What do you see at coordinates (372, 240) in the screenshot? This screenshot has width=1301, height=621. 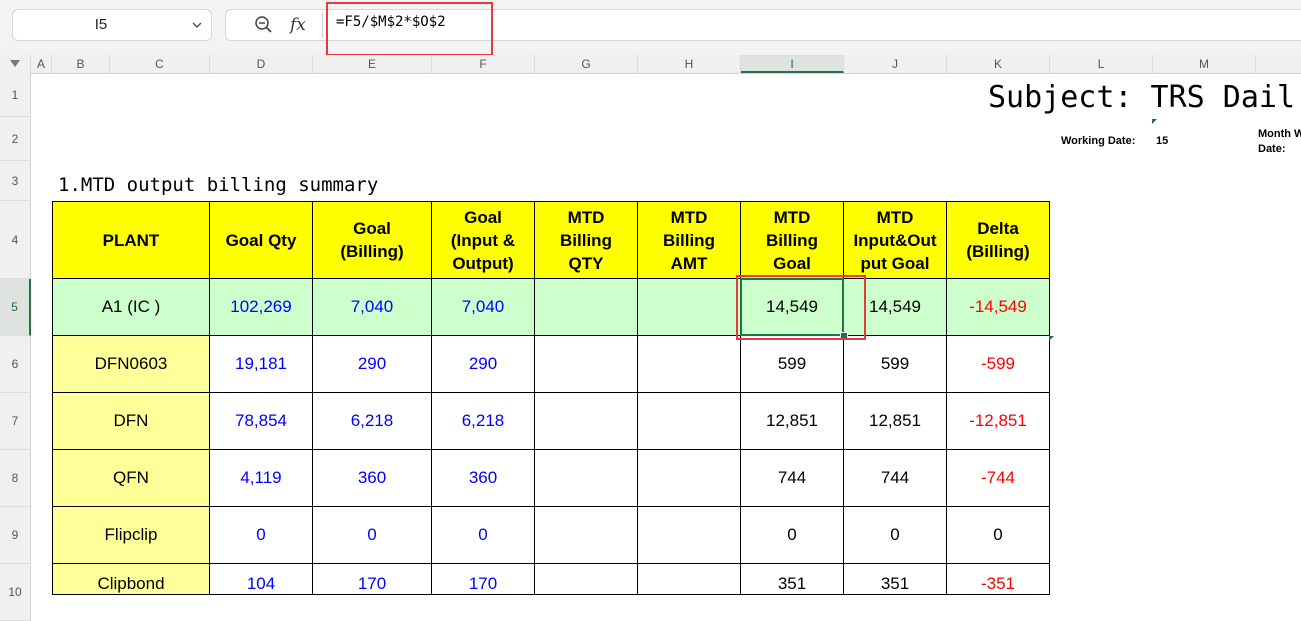 I see `table-header-cell: Goal (Billing)` at bounding box center [372, 240].